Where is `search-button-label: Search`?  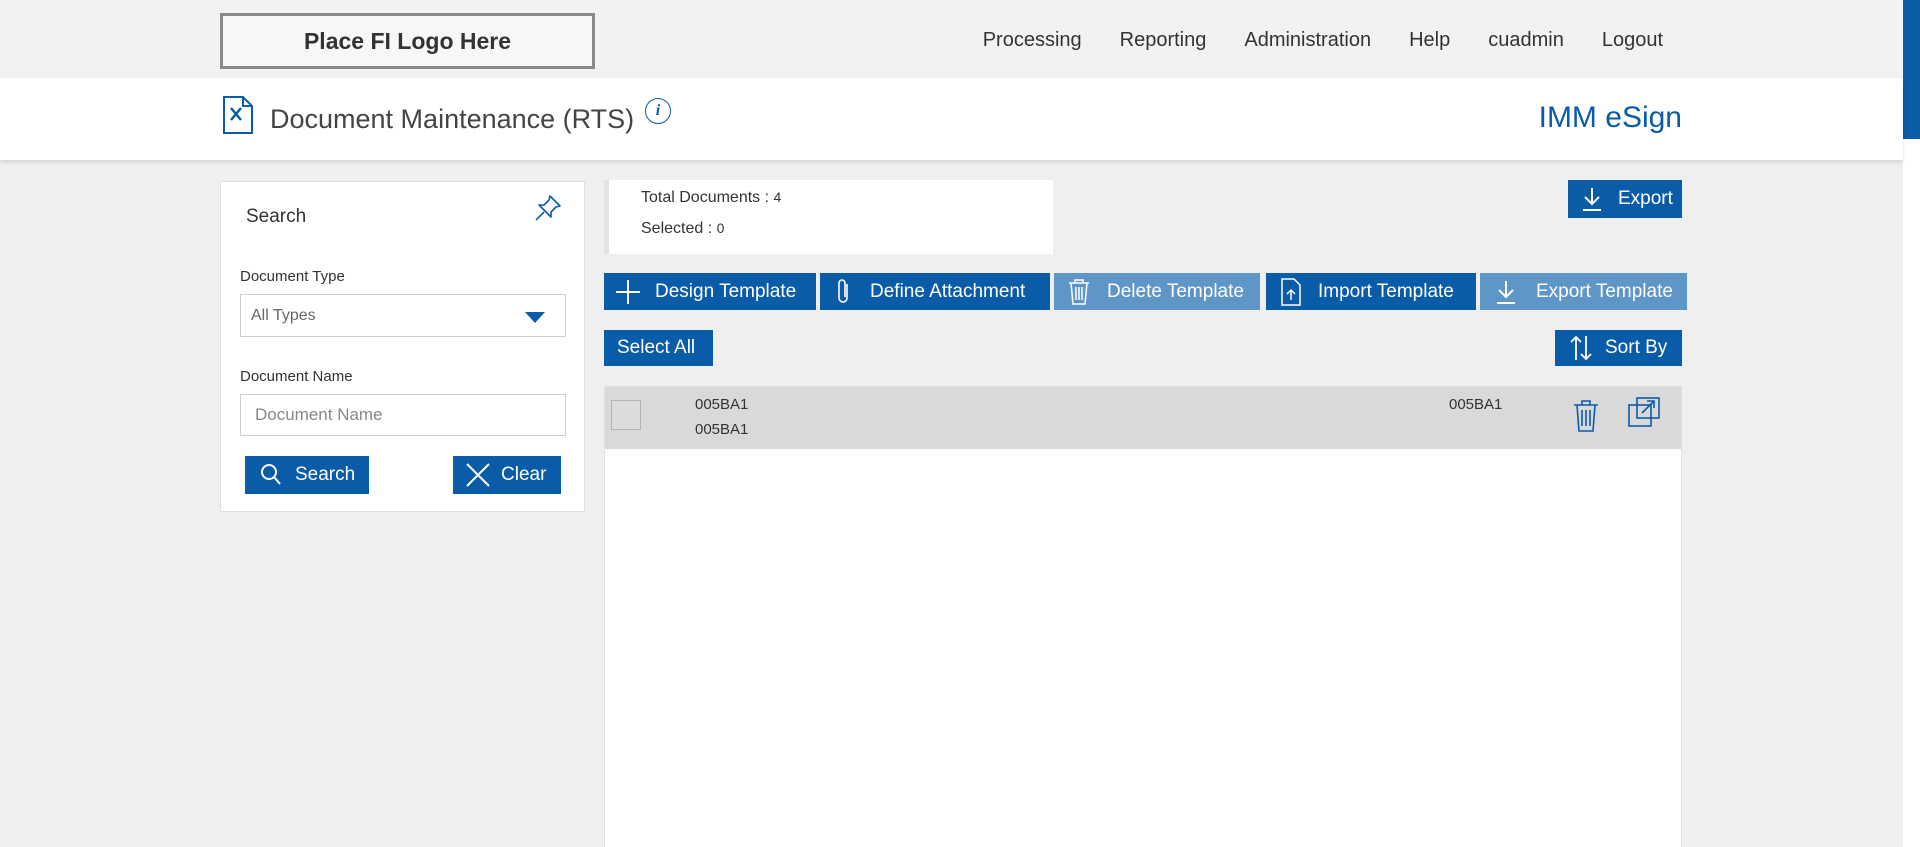 search-button-label: Search is located at coordinates (325, 474).